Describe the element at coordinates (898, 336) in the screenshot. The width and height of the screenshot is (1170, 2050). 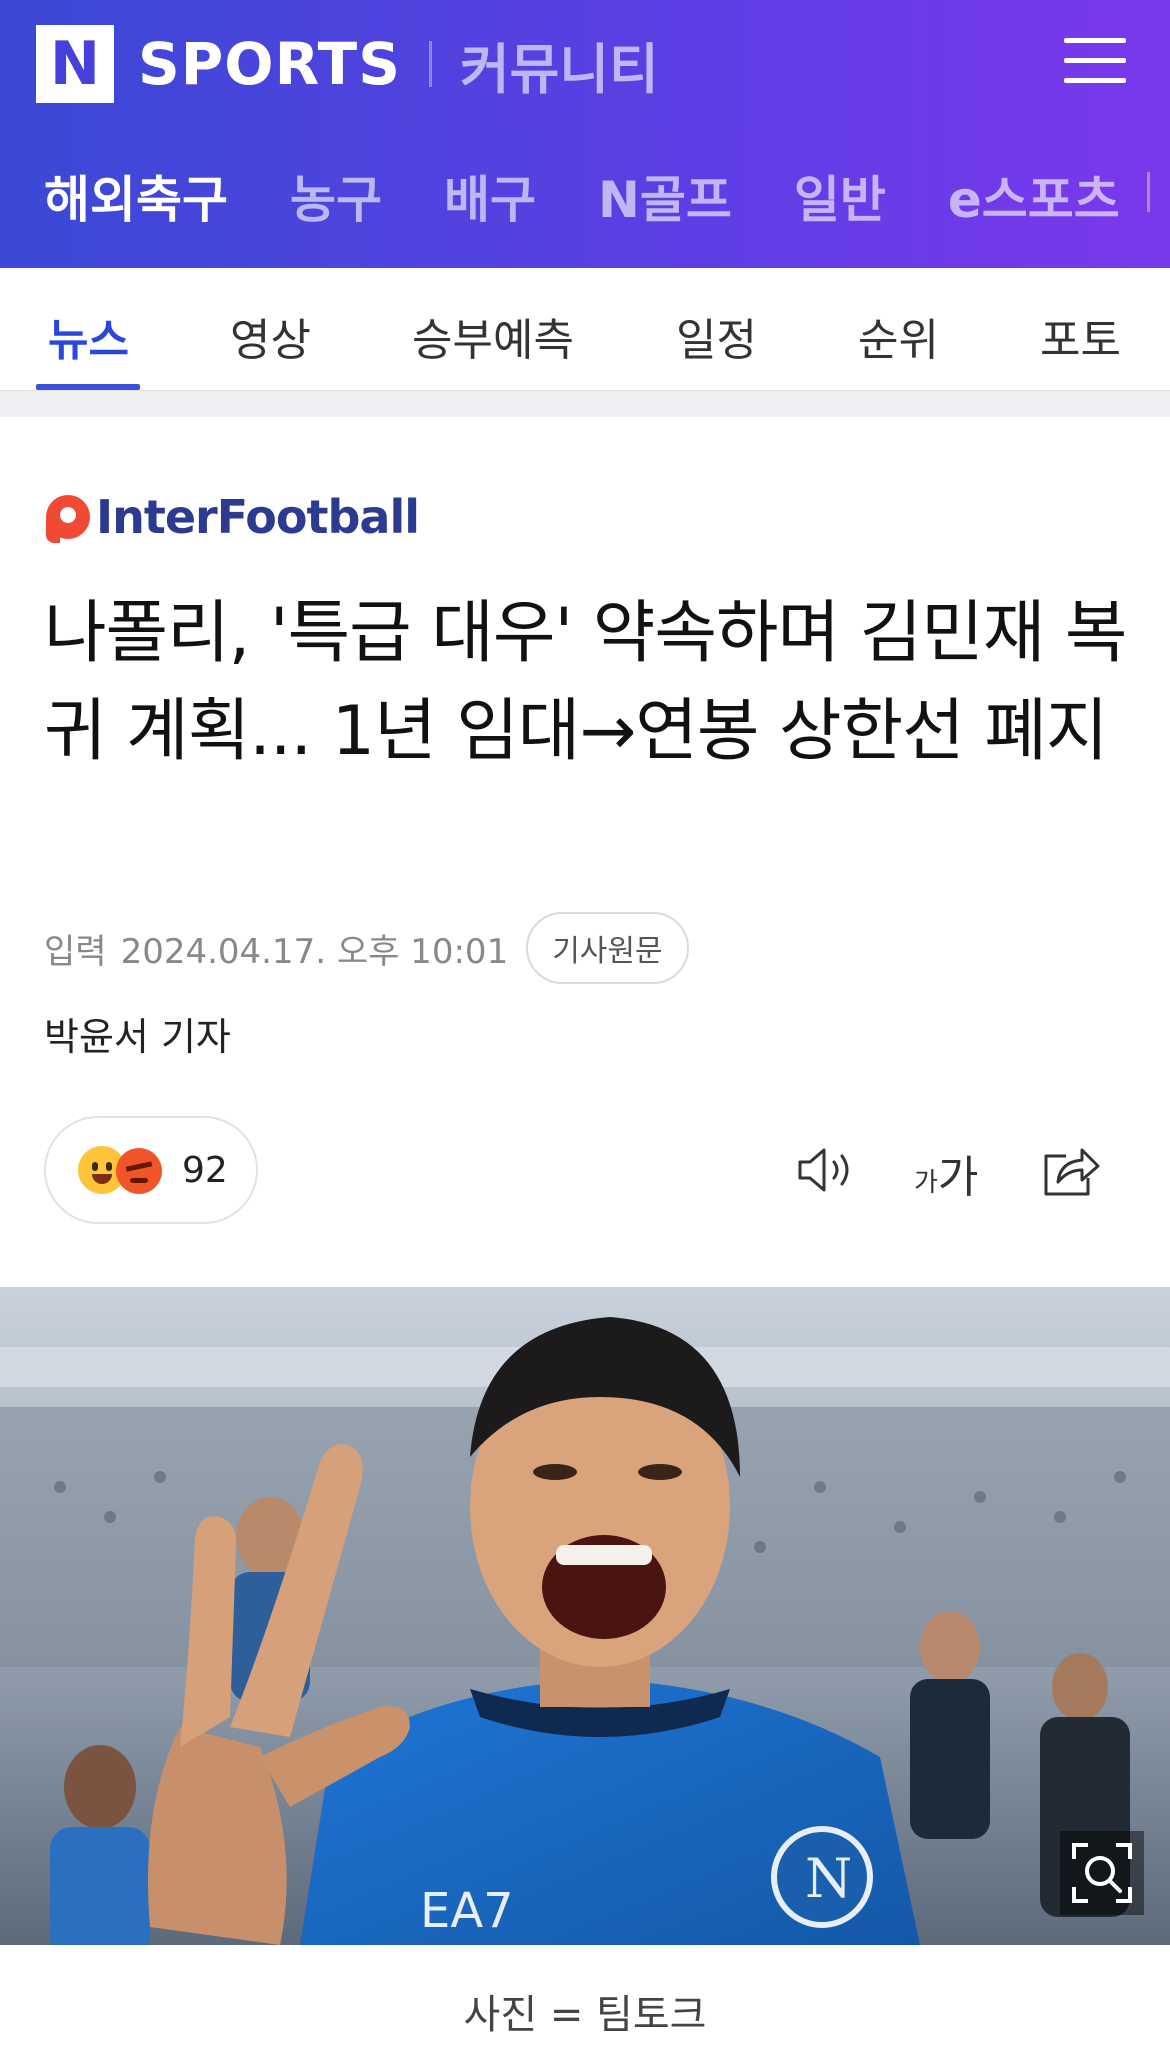
I see `tab-standings: 순위` at that location.